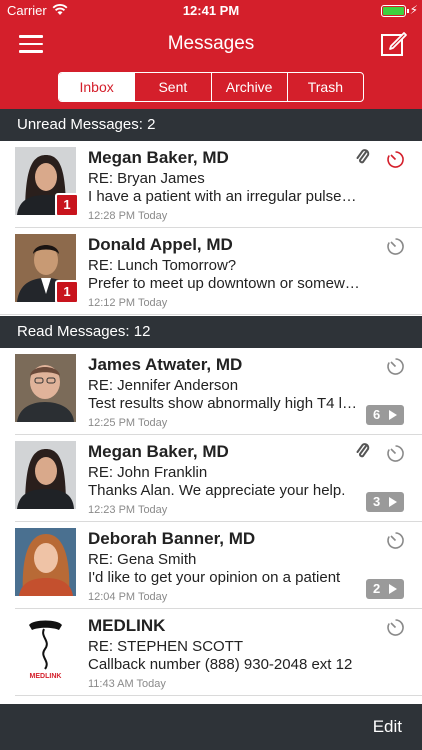  Describe the element at coordinates (128, 423) in the screenshot. I see `message-timestamp: 12:25 PM Today` at that location.